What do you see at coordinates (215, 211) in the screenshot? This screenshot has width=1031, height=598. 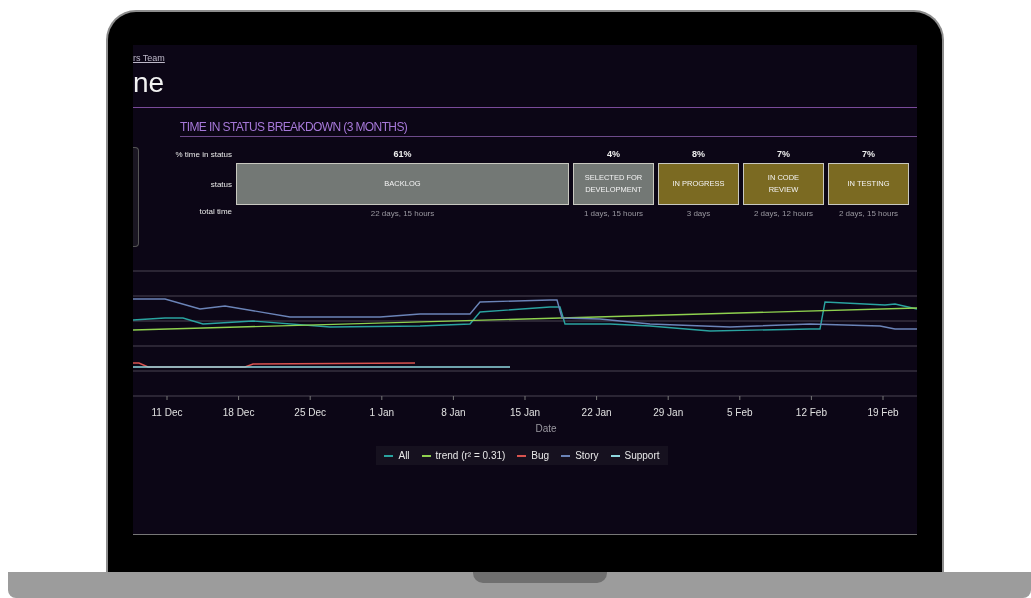 I see `row-label: total time` at bounding box center [215, 211].